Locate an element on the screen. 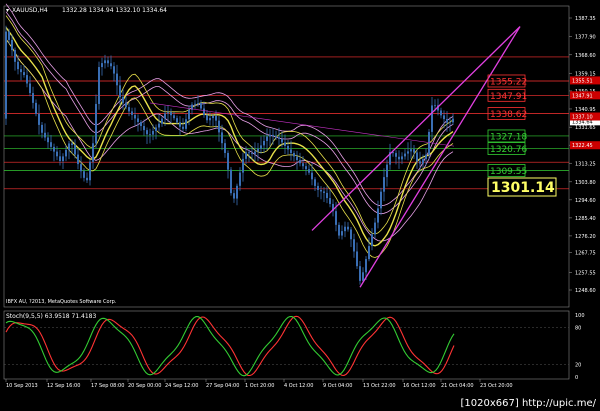 This screenshot has width=600, height=411. stochastic-scale-label: 80 is located at coordinates (578, 328).